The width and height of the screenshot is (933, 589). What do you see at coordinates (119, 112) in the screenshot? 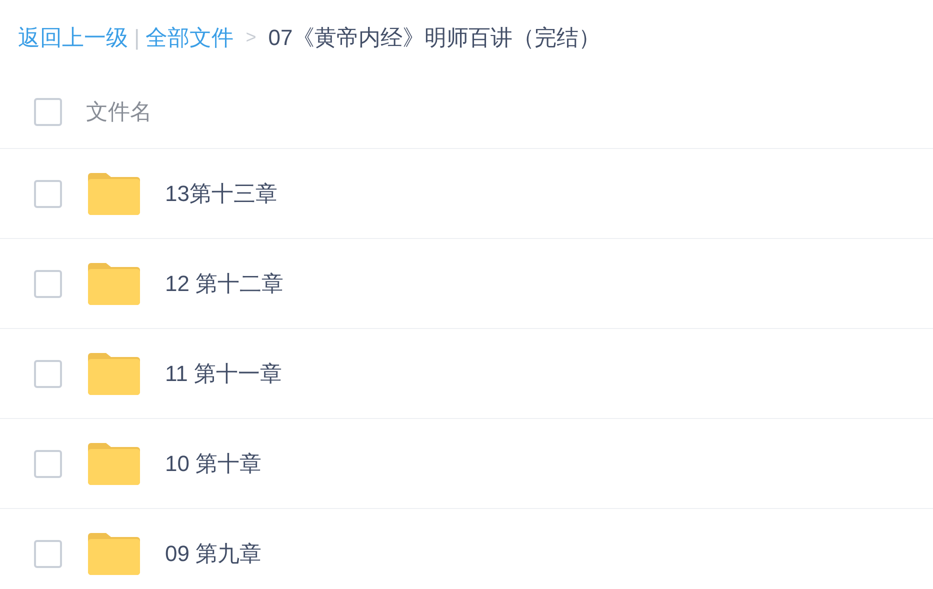
I see `column-header: 文件名` at bounding box center [119, 112].